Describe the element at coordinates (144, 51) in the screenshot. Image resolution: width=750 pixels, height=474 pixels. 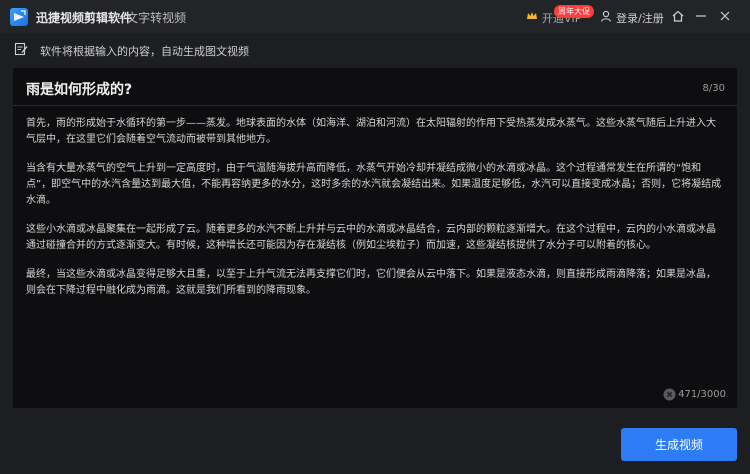
I see `hint-text: 软件将根据输入的内容，自动生成图文视频` at that location.